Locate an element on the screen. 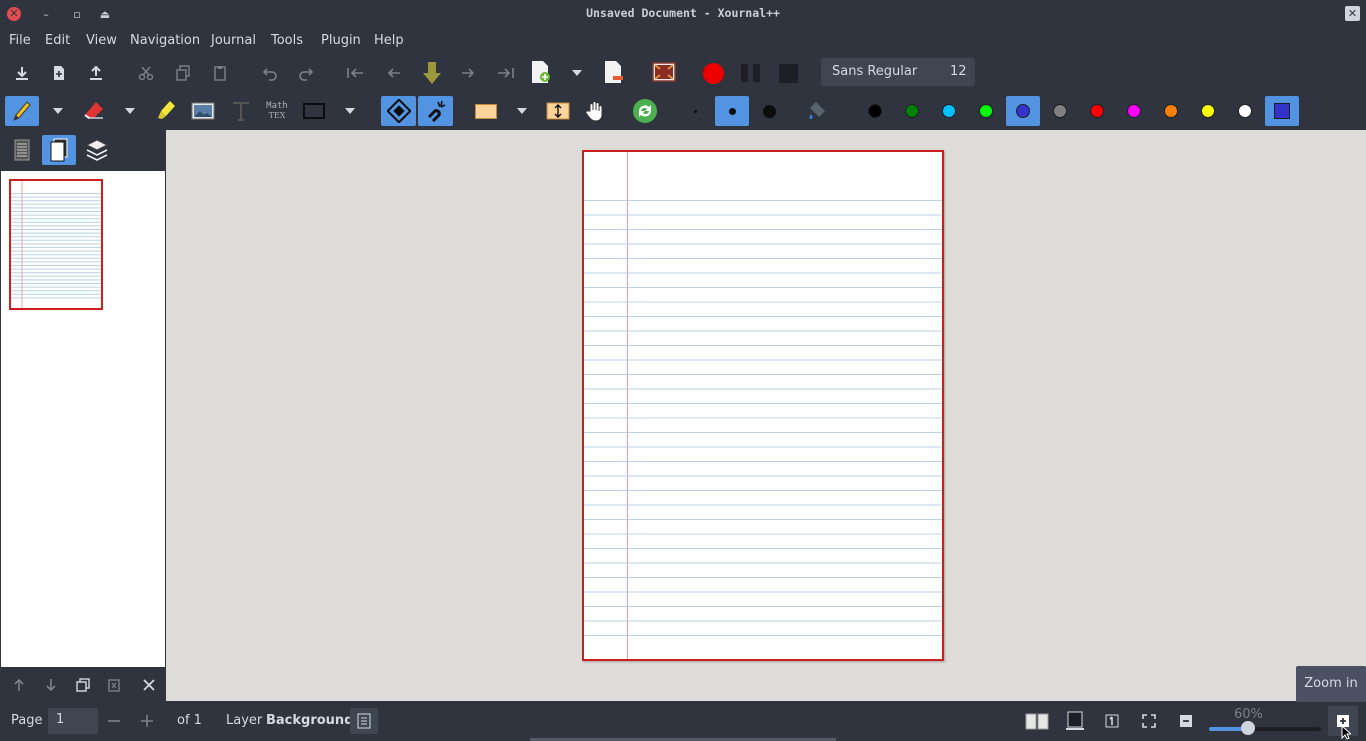 This screenshot has height=741, width=1366. duplicate-page-icon is located at coordinates (83, 685).